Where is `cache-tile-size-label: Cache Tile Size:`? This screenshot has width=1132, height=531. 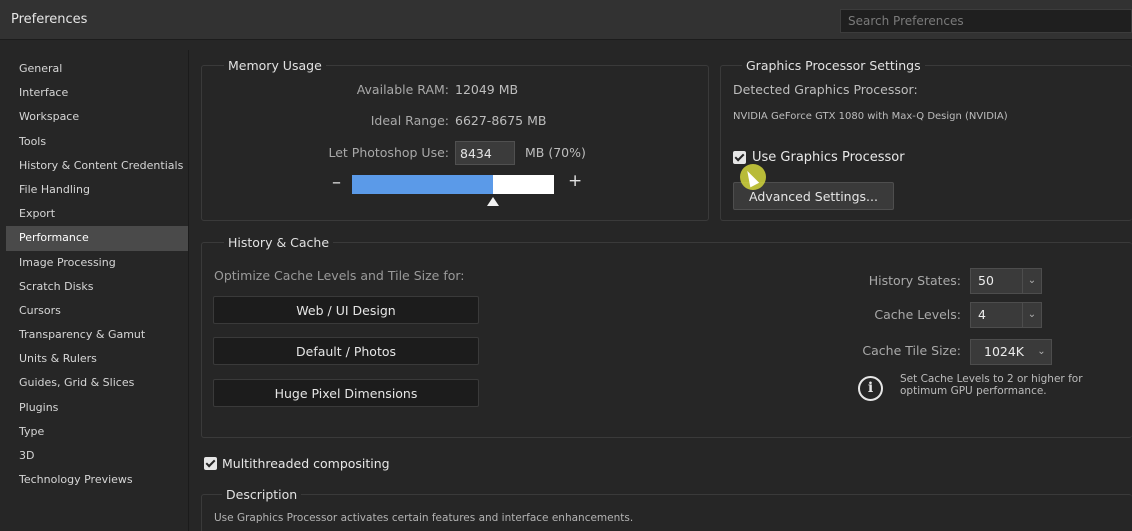 cache-tile-size-label: Cache Tile Size: is located at coordinates (911, 350).